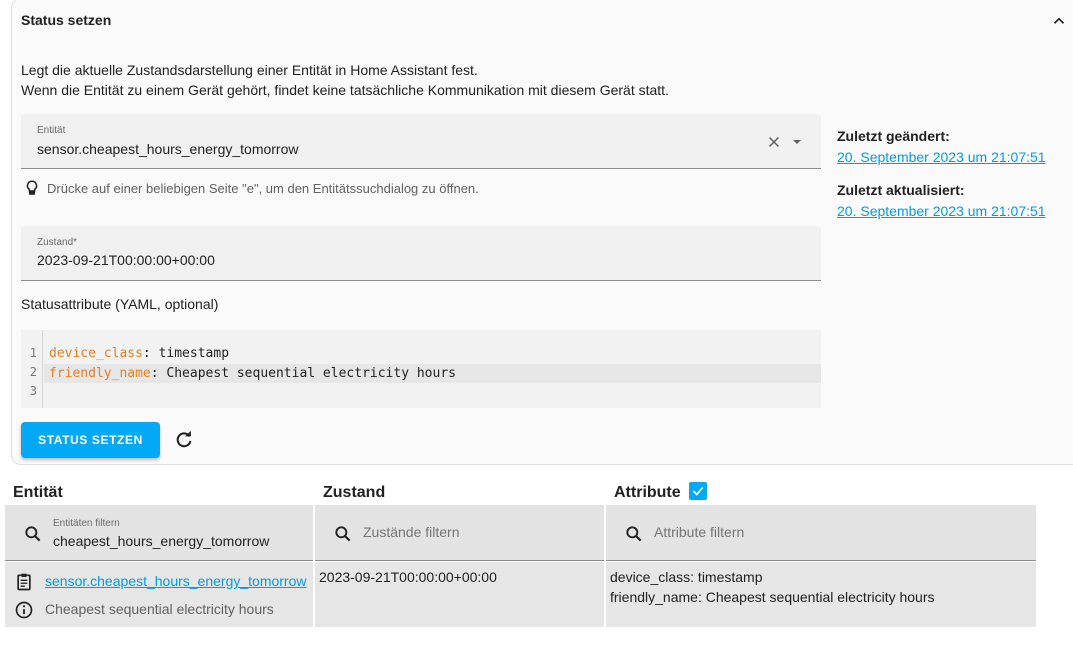 Image resolution: width=1073 pixels, height=656 pixels. I want to click on state-input-label: Zustand*, so click(57, 242).